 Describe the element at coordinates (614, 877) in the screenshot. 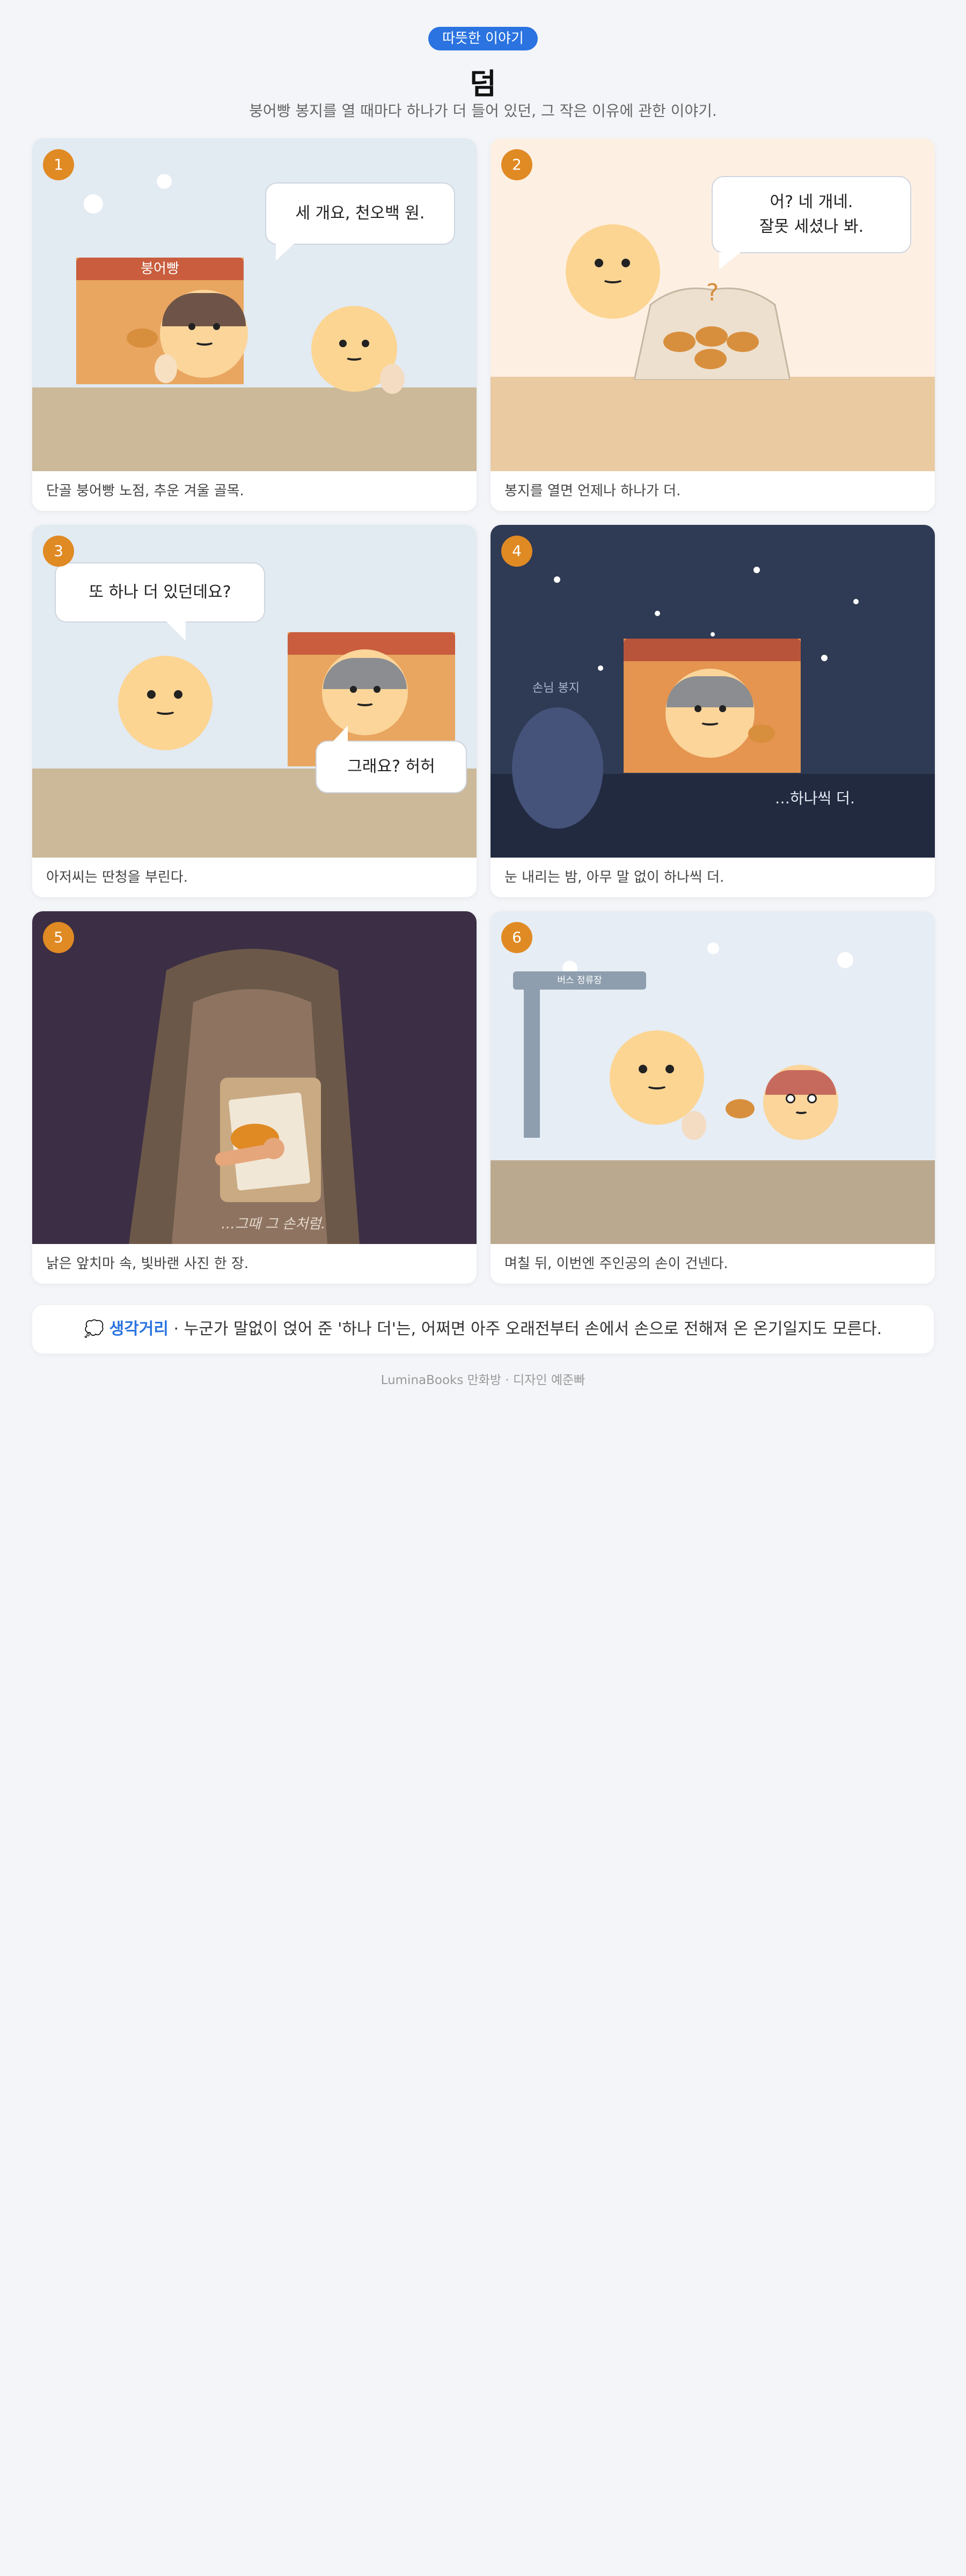

I see `panel-caption: 눈 내리는 밤, 아무 말 없이 하나씩 더.` at that location.